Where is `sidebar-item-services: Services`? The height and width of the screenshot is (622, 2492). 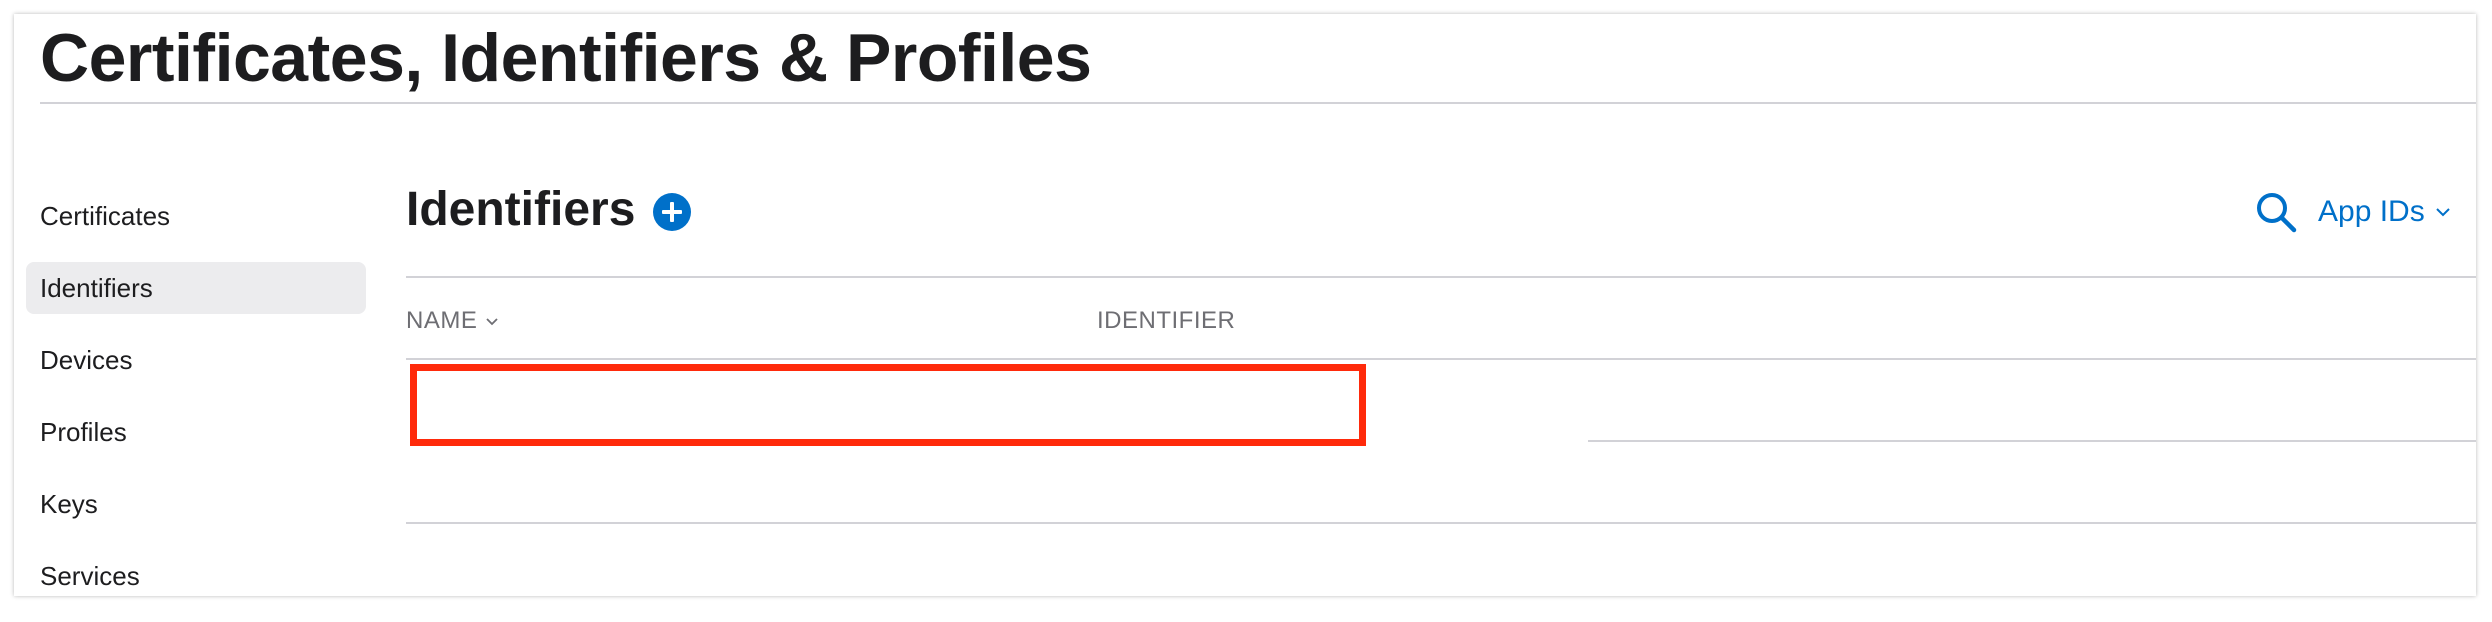
sidebar-item-services: Services is located at coordinates (196, 576).